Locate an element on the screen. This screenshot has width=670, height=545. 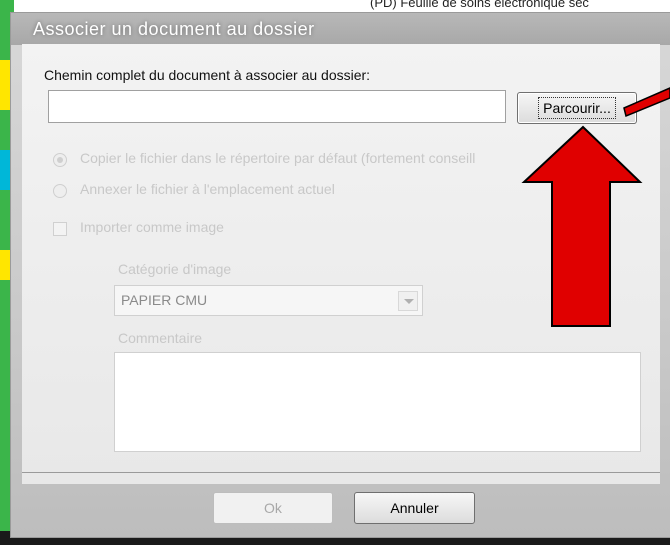
footer-separator is located at coordinates (341, 472).